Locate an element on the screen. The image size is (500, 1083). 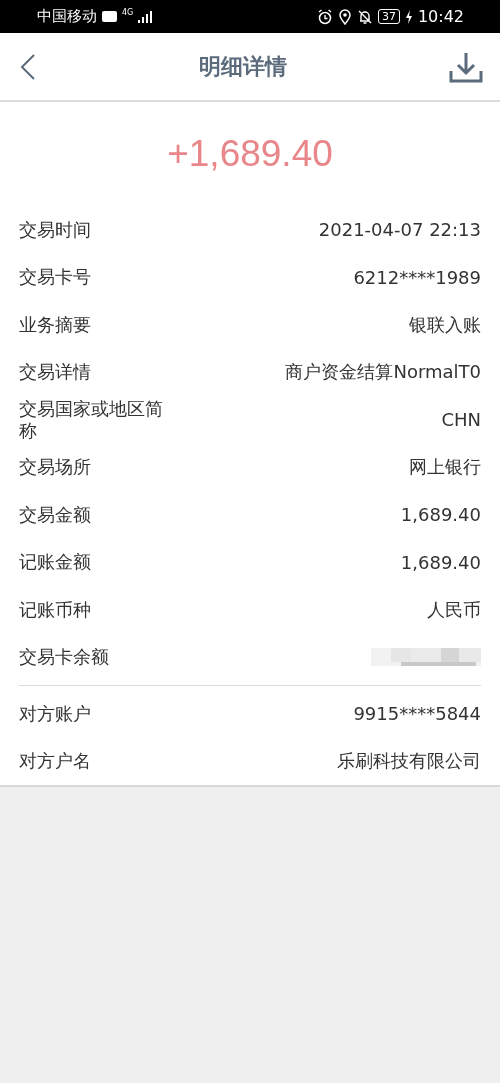
field-label: 交易场所 is located at coordinates (55, 467).